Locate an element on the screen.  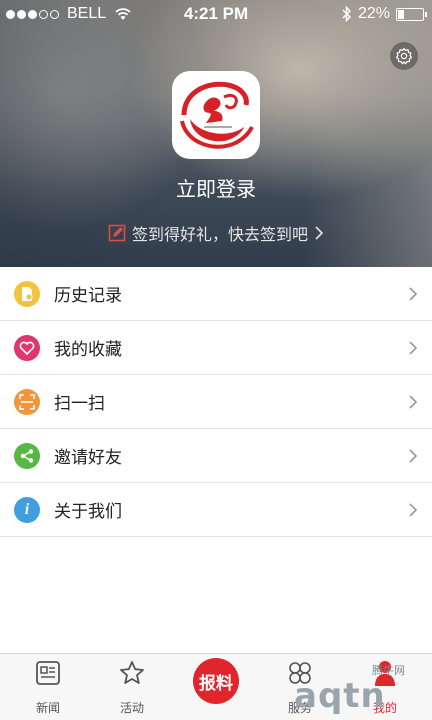
user-icon is located at coordinates (385, 673).